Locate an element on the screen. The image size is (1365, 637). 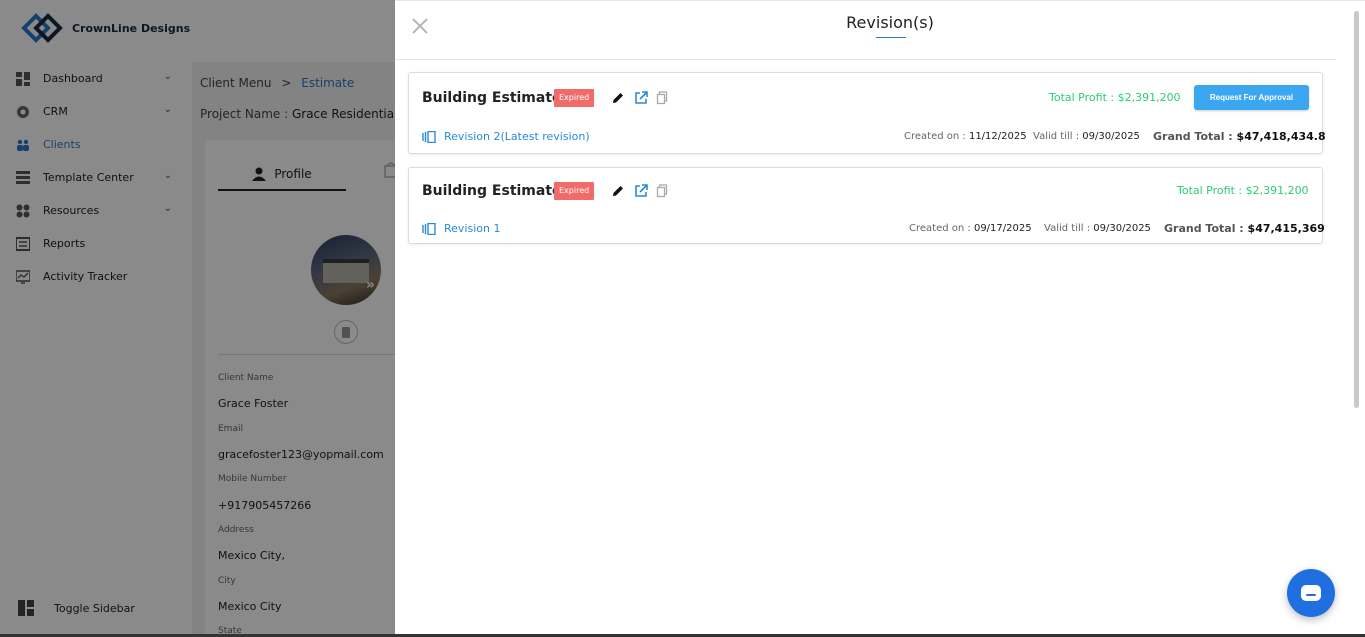
revision-link: Revision 1 is located at coordinates (461, 228).